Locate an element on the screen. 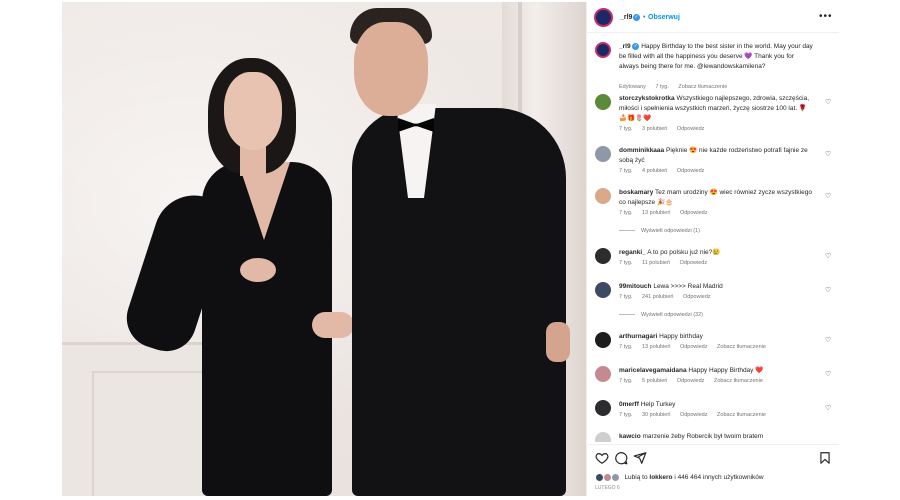  caption-username: _rl9 is located at coordinates (625, 46).